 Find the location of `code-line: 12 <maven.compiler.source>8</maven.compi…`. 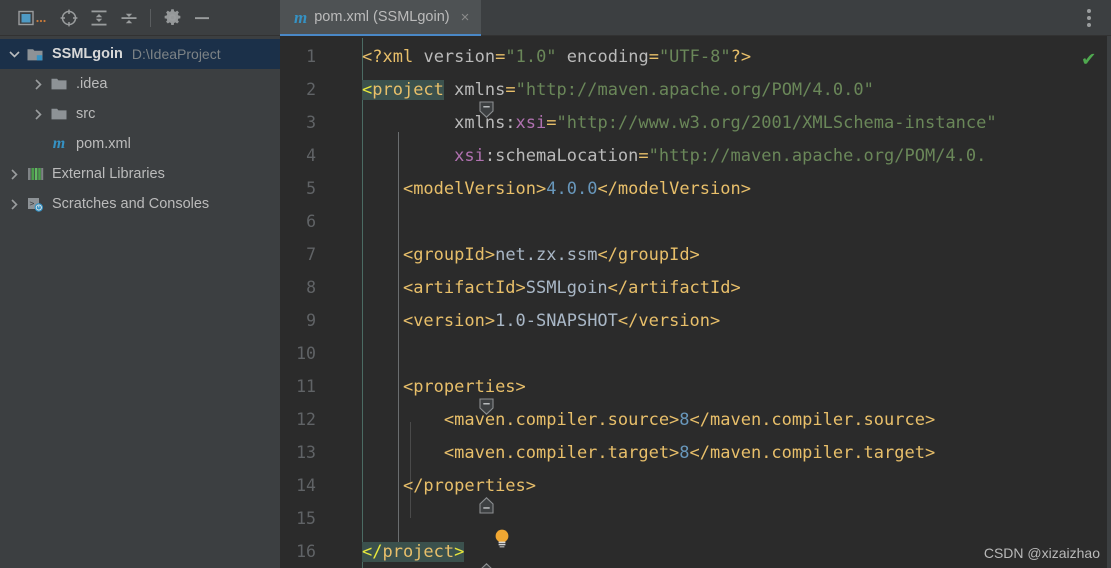

code-line: 12 <maven.compiler.source>8</maven.compi… is located at coordinates (695, 419).